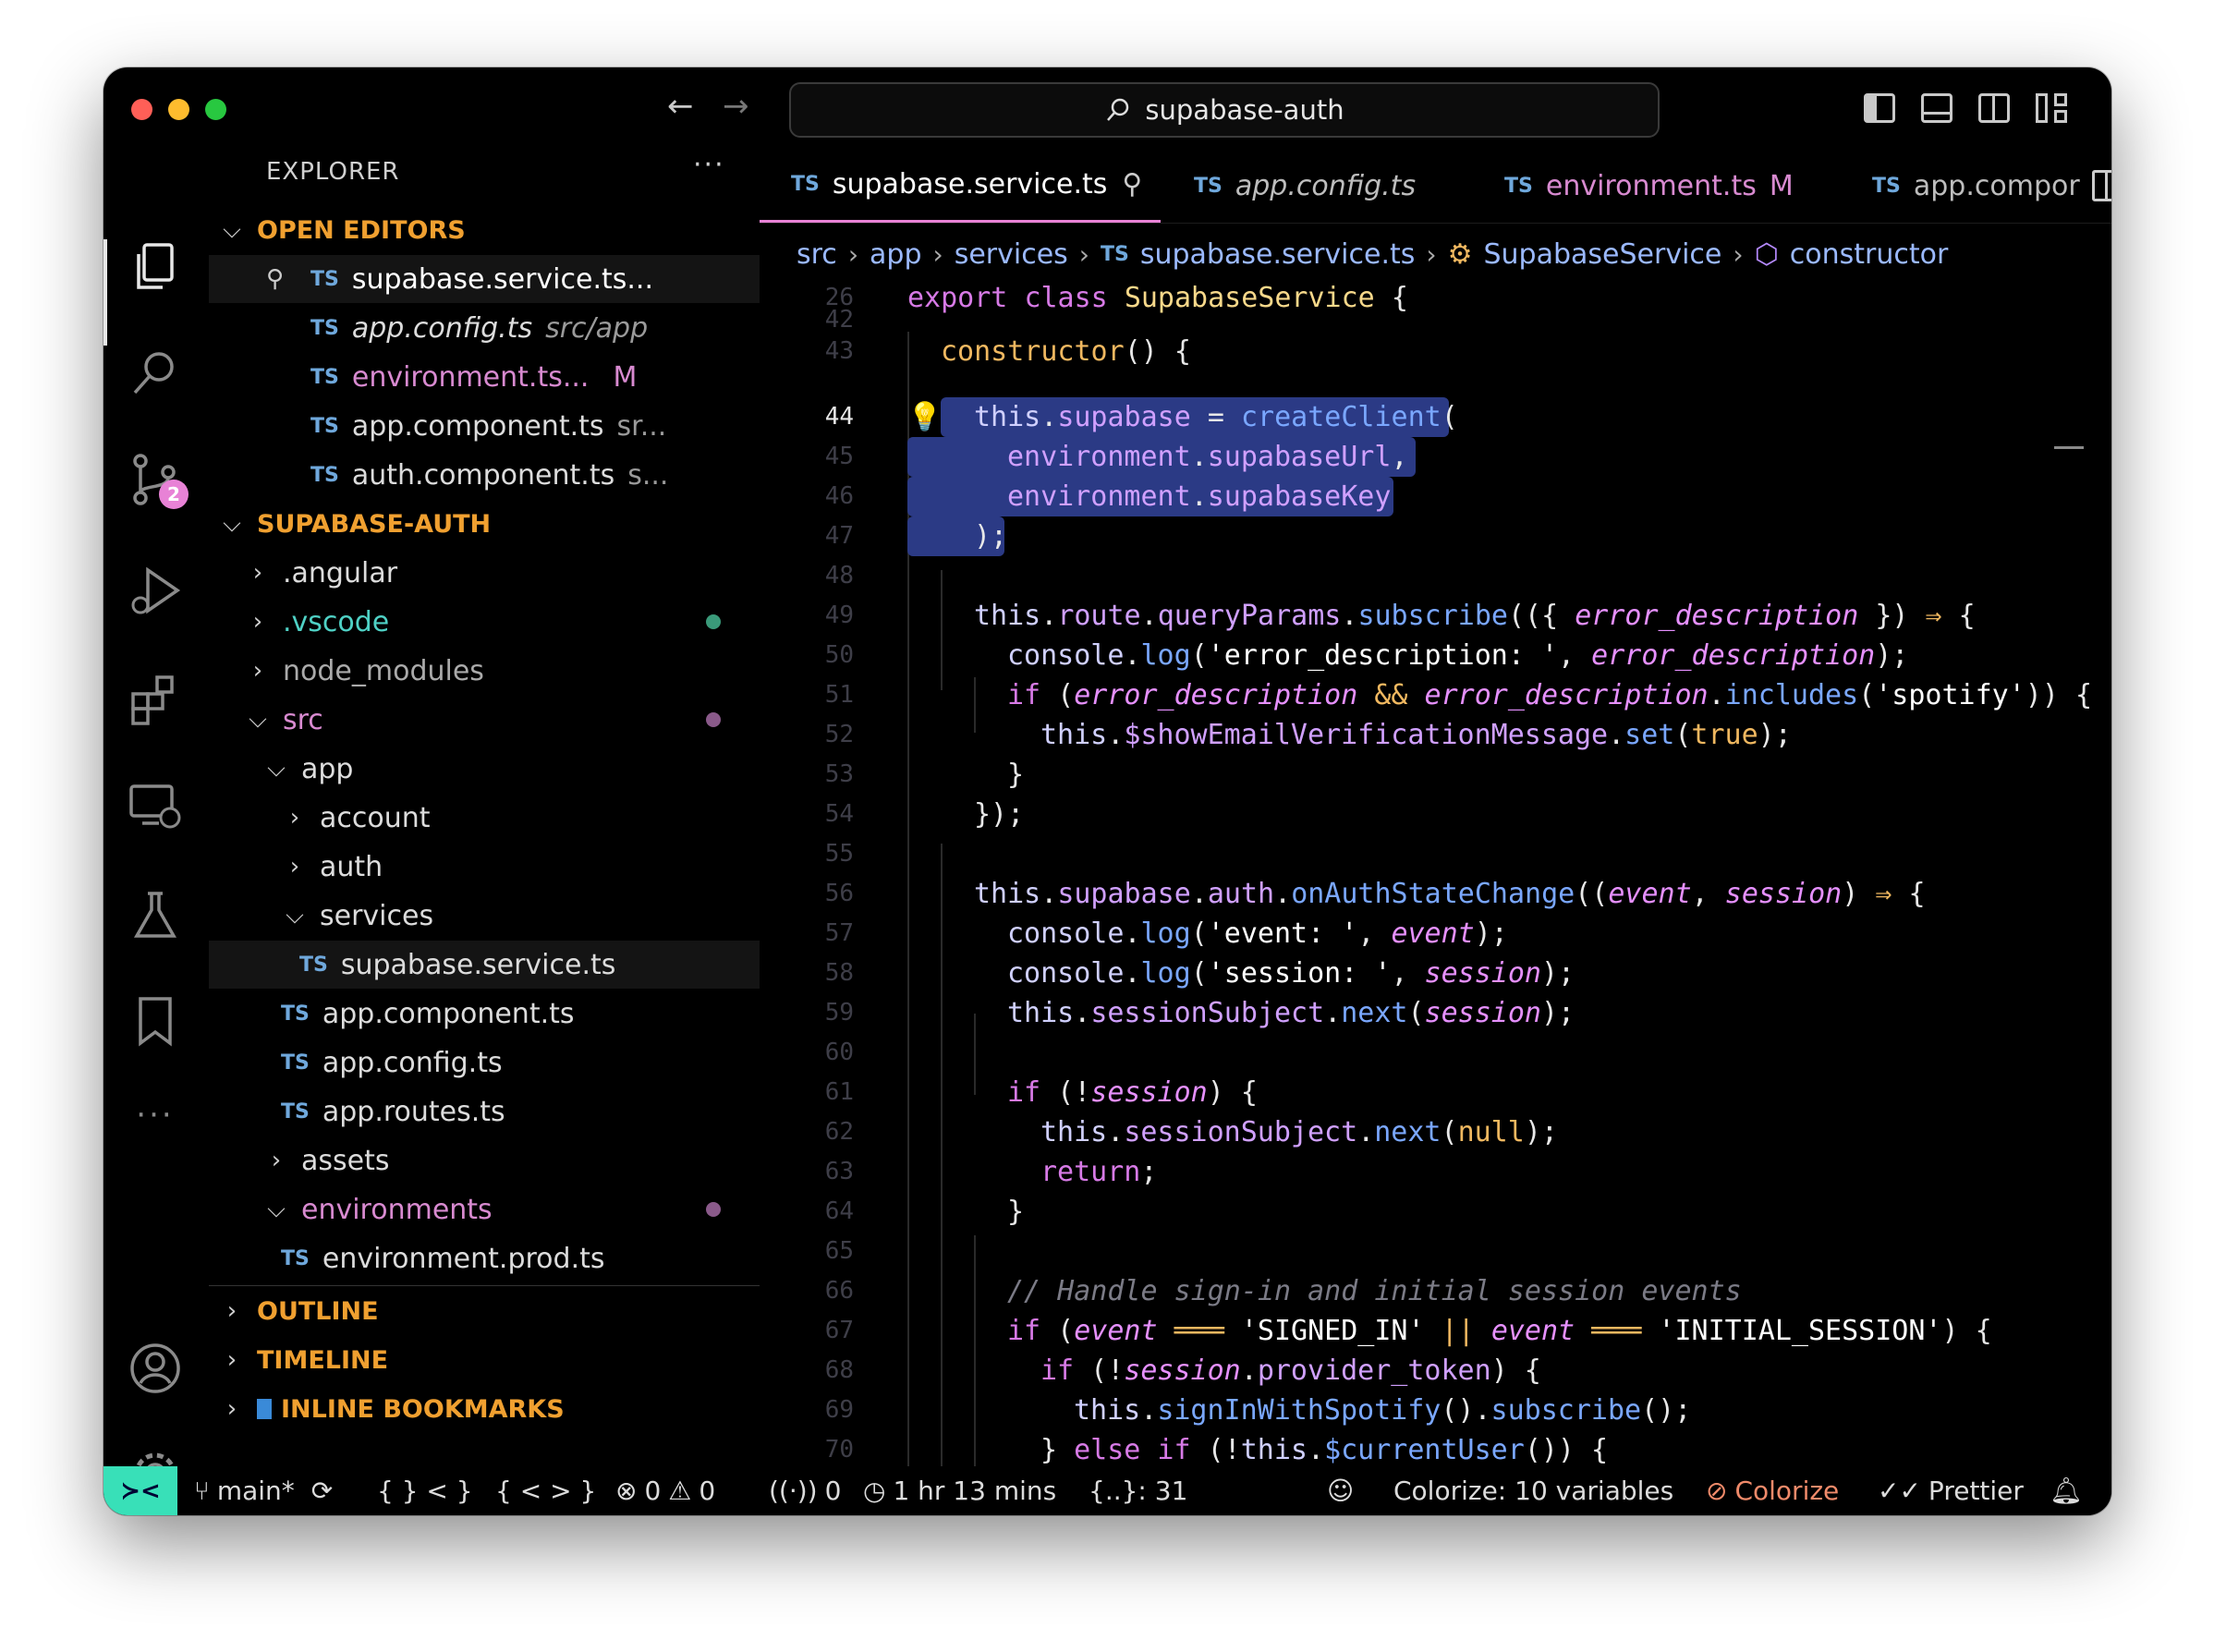 Image resolution: width=2214 pixels, height=1652 pixels. Describe the element at coordinates (1278, 254) in the screenshot. I see `breadcrumb-file: supabase.service.ts` at that location.